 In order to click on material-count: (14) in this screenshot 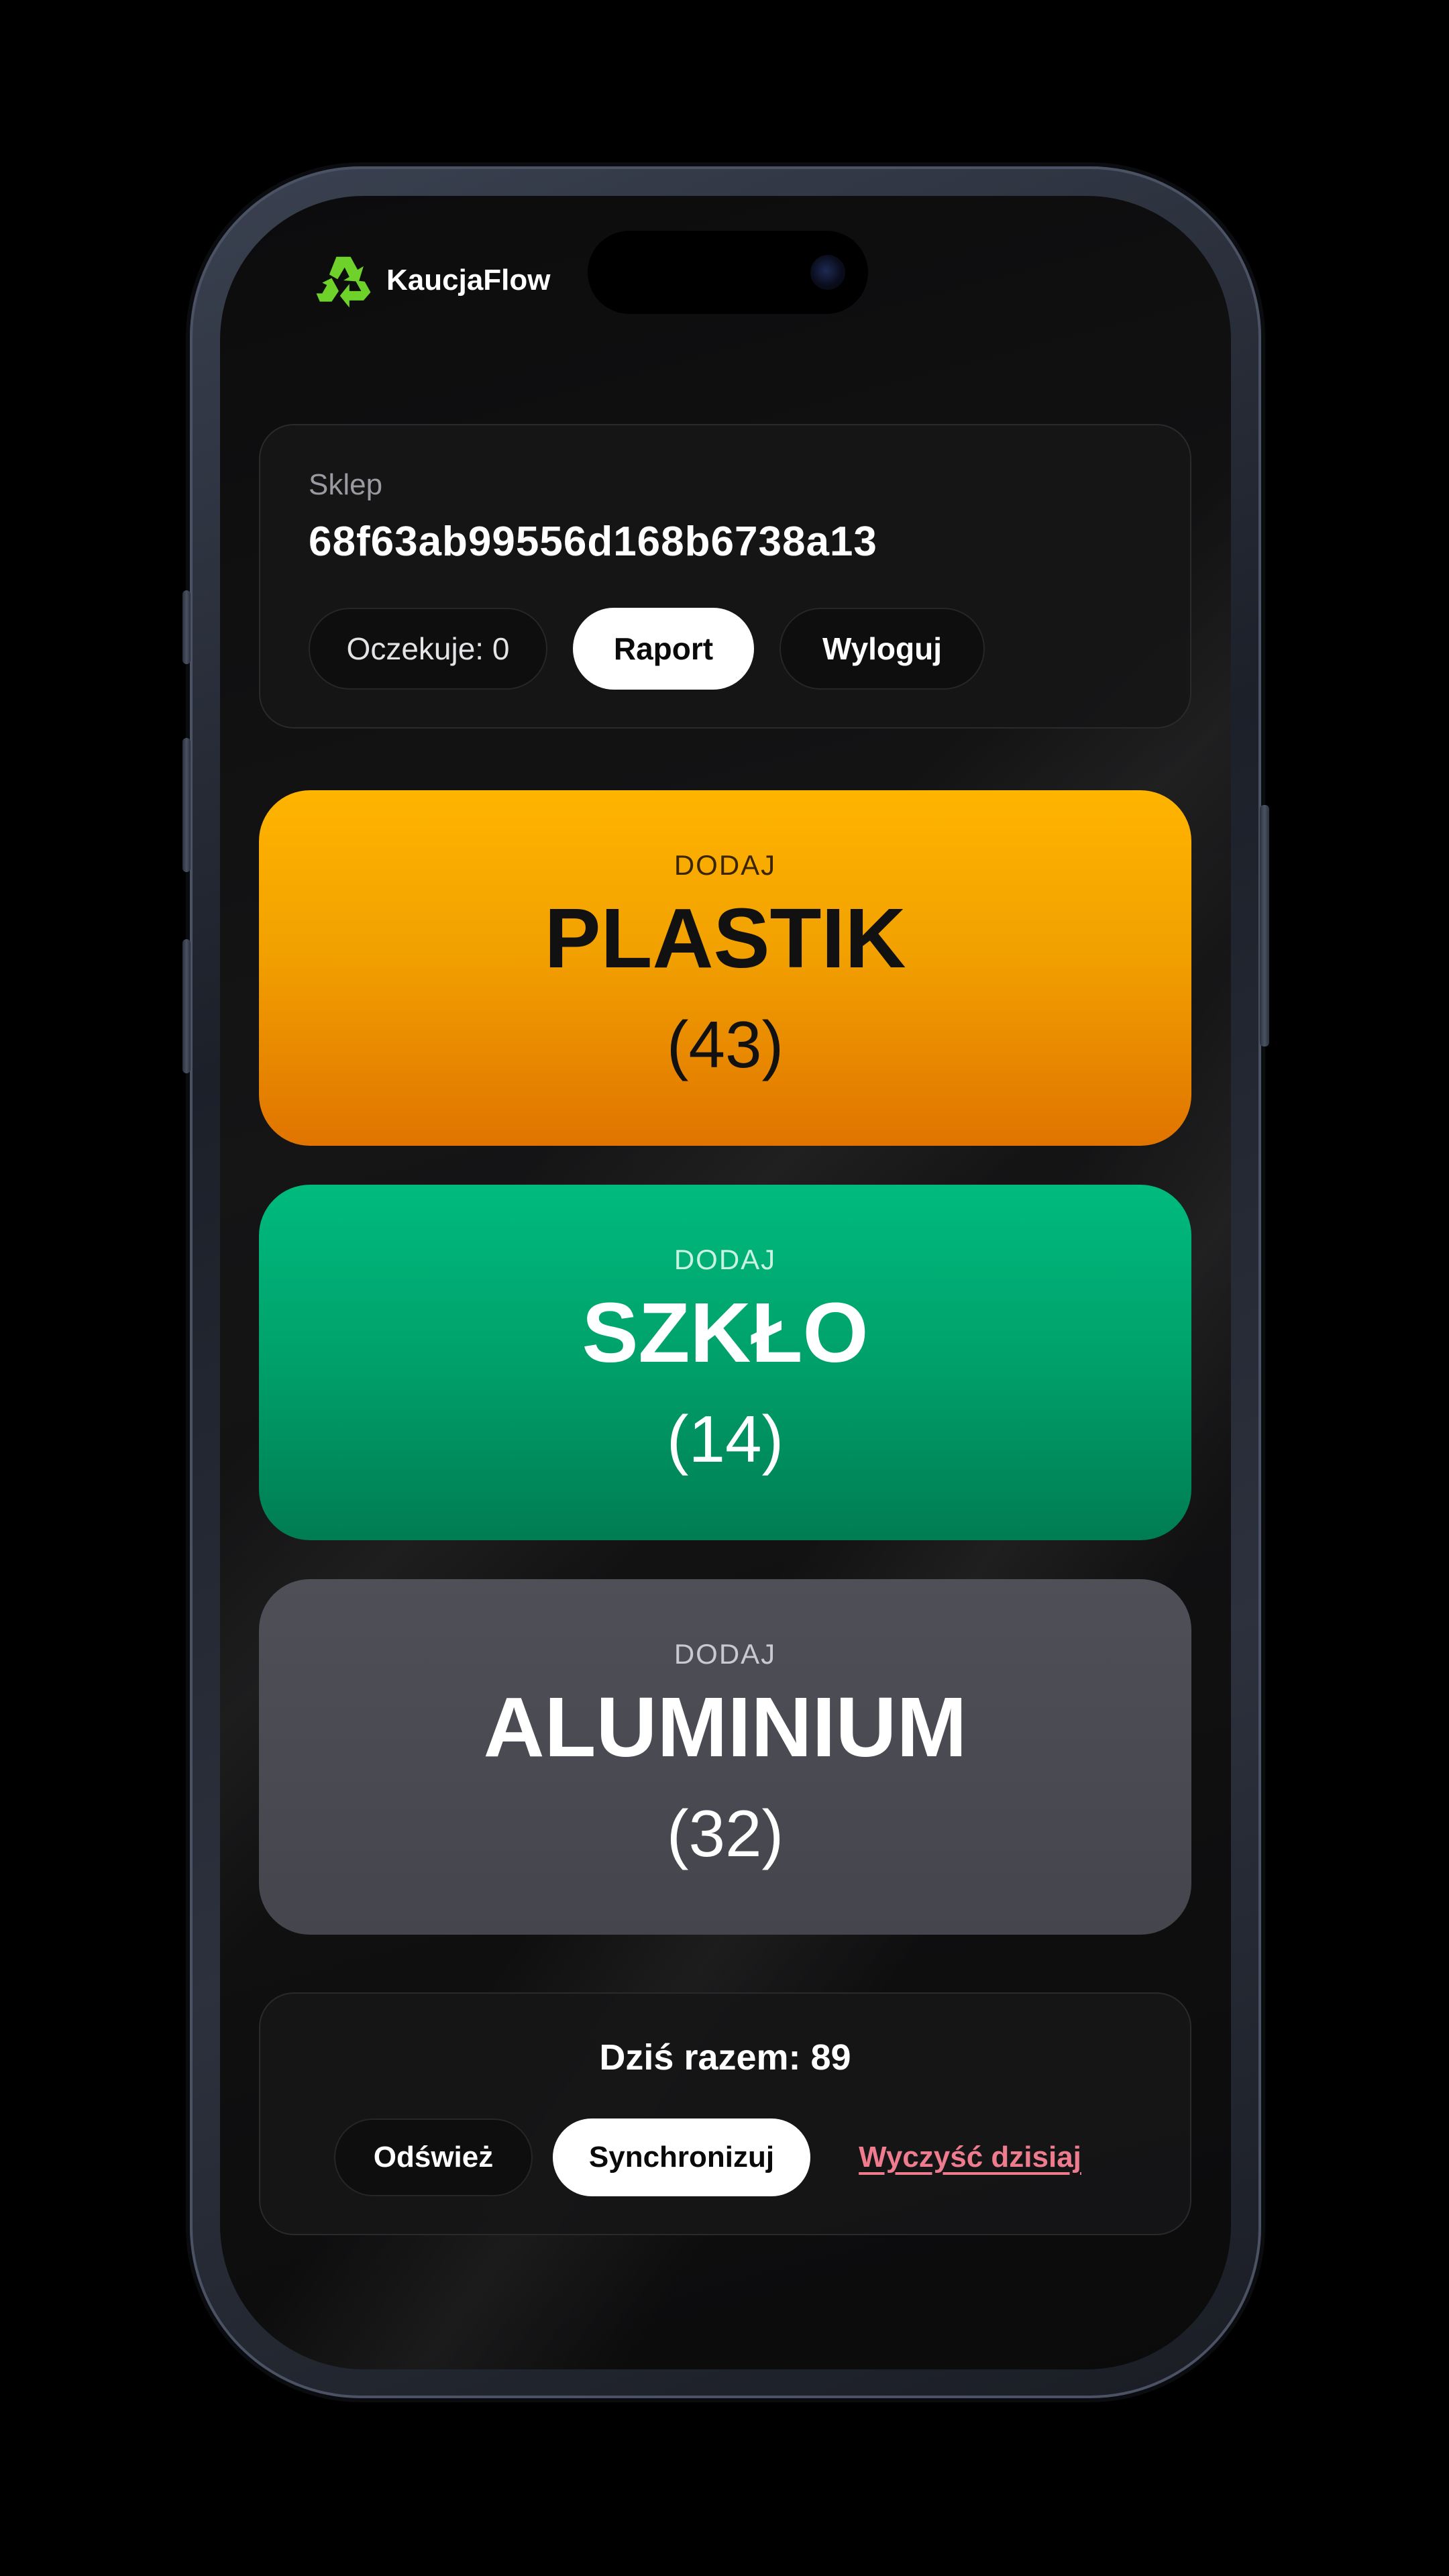, I will do `click(725, 1439)`.